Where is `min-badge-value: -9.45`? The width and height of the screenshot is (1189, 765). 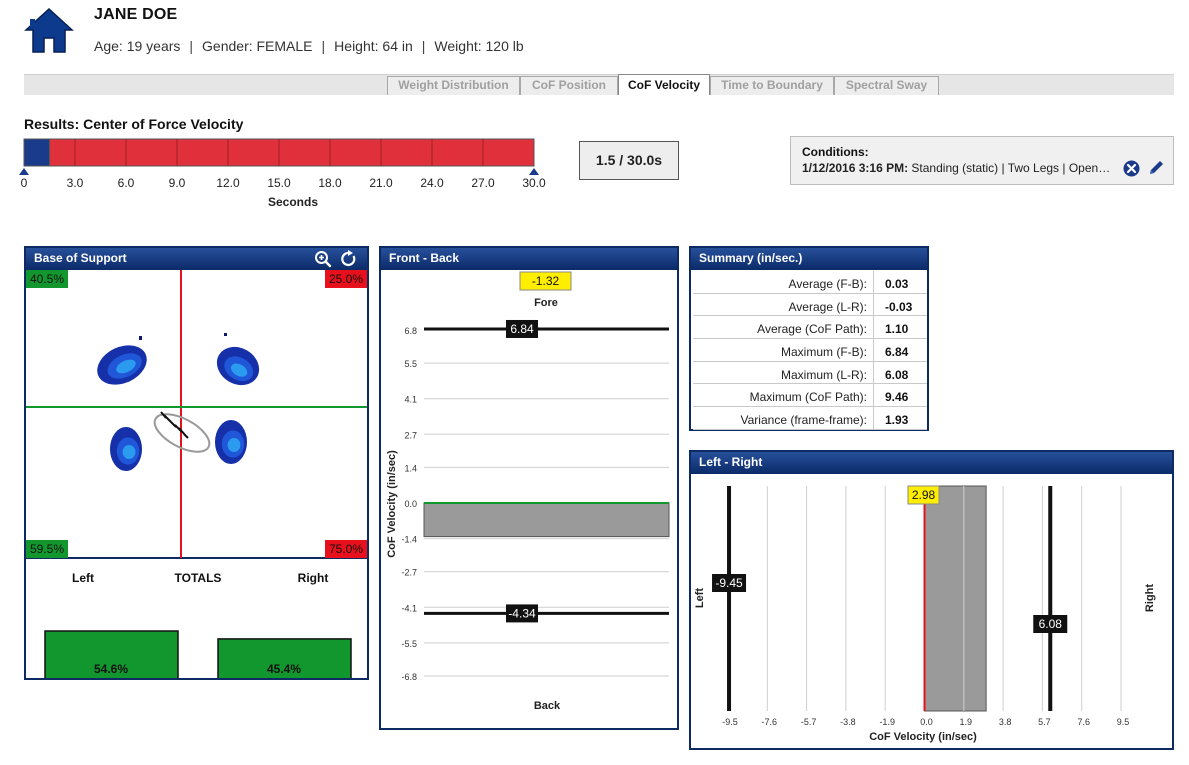
min-badge-value: -9.45 is located at coordinates (729, 583).